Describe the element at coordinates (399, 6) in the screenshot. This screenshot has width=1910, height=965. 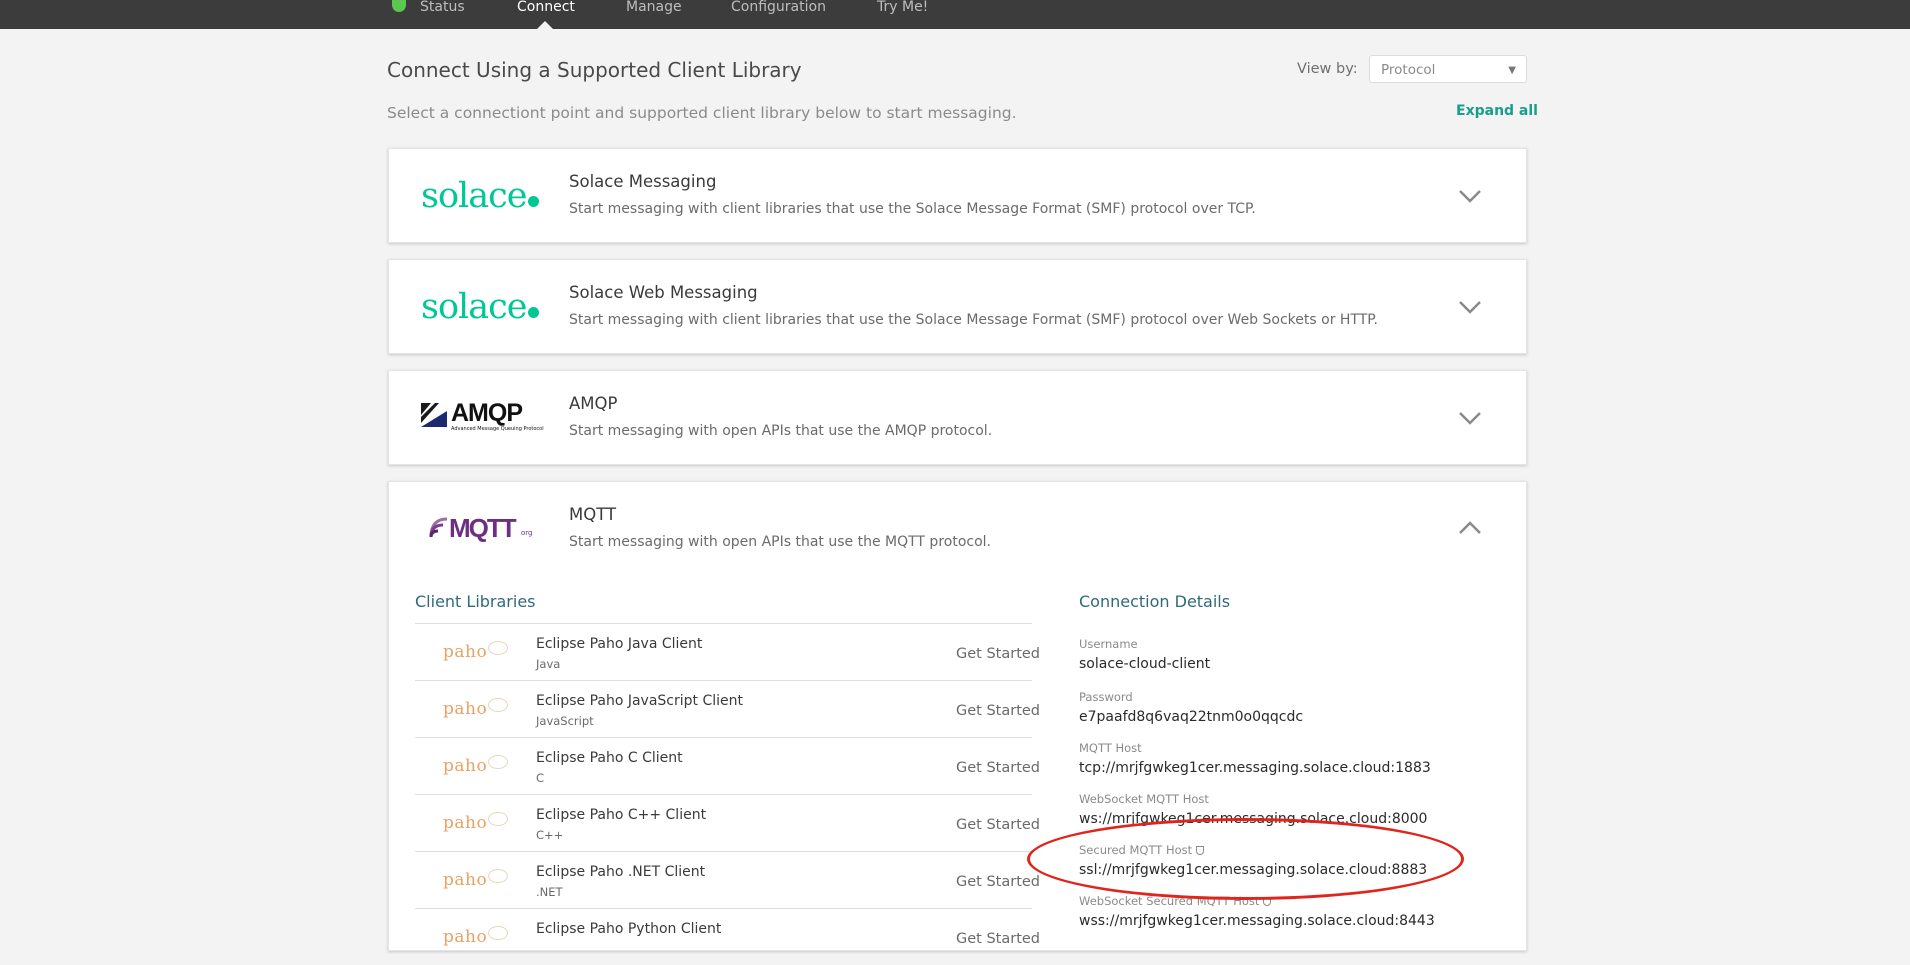
I see `status-indicator-icon` at that location.